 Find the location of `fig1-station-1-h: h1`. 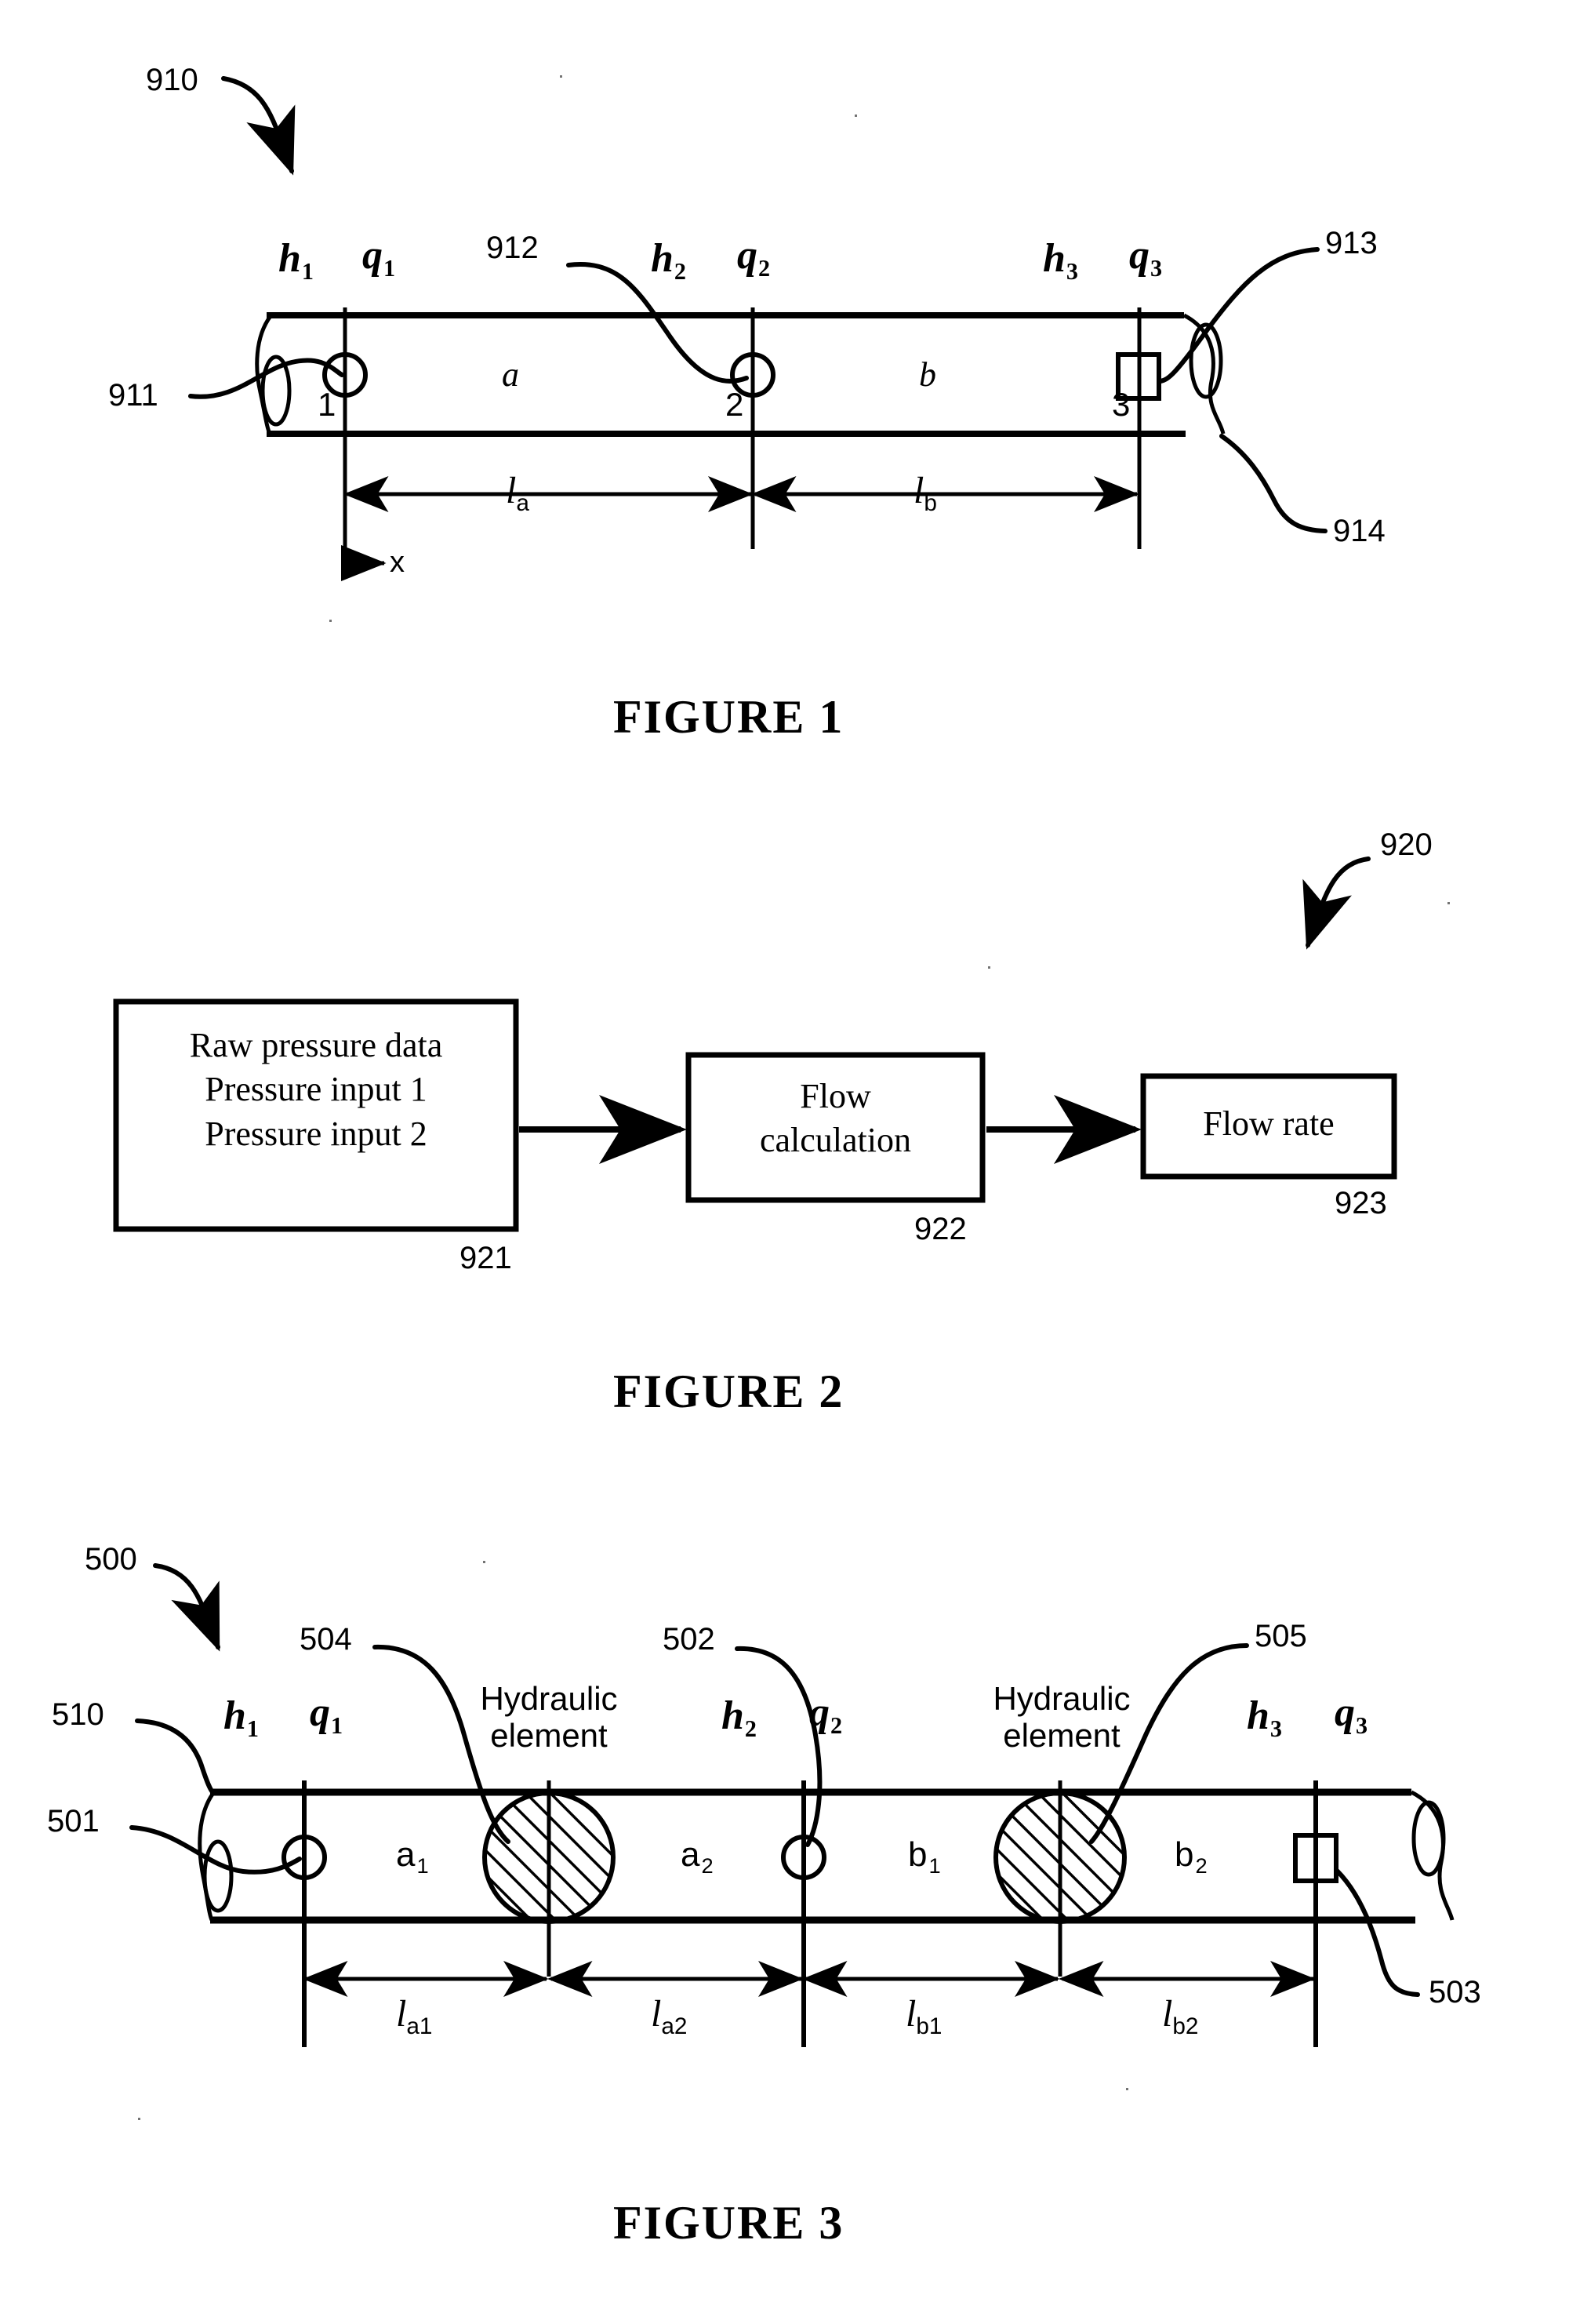

fig1-station-1-h: h1 is located at coordinates (296, 260).